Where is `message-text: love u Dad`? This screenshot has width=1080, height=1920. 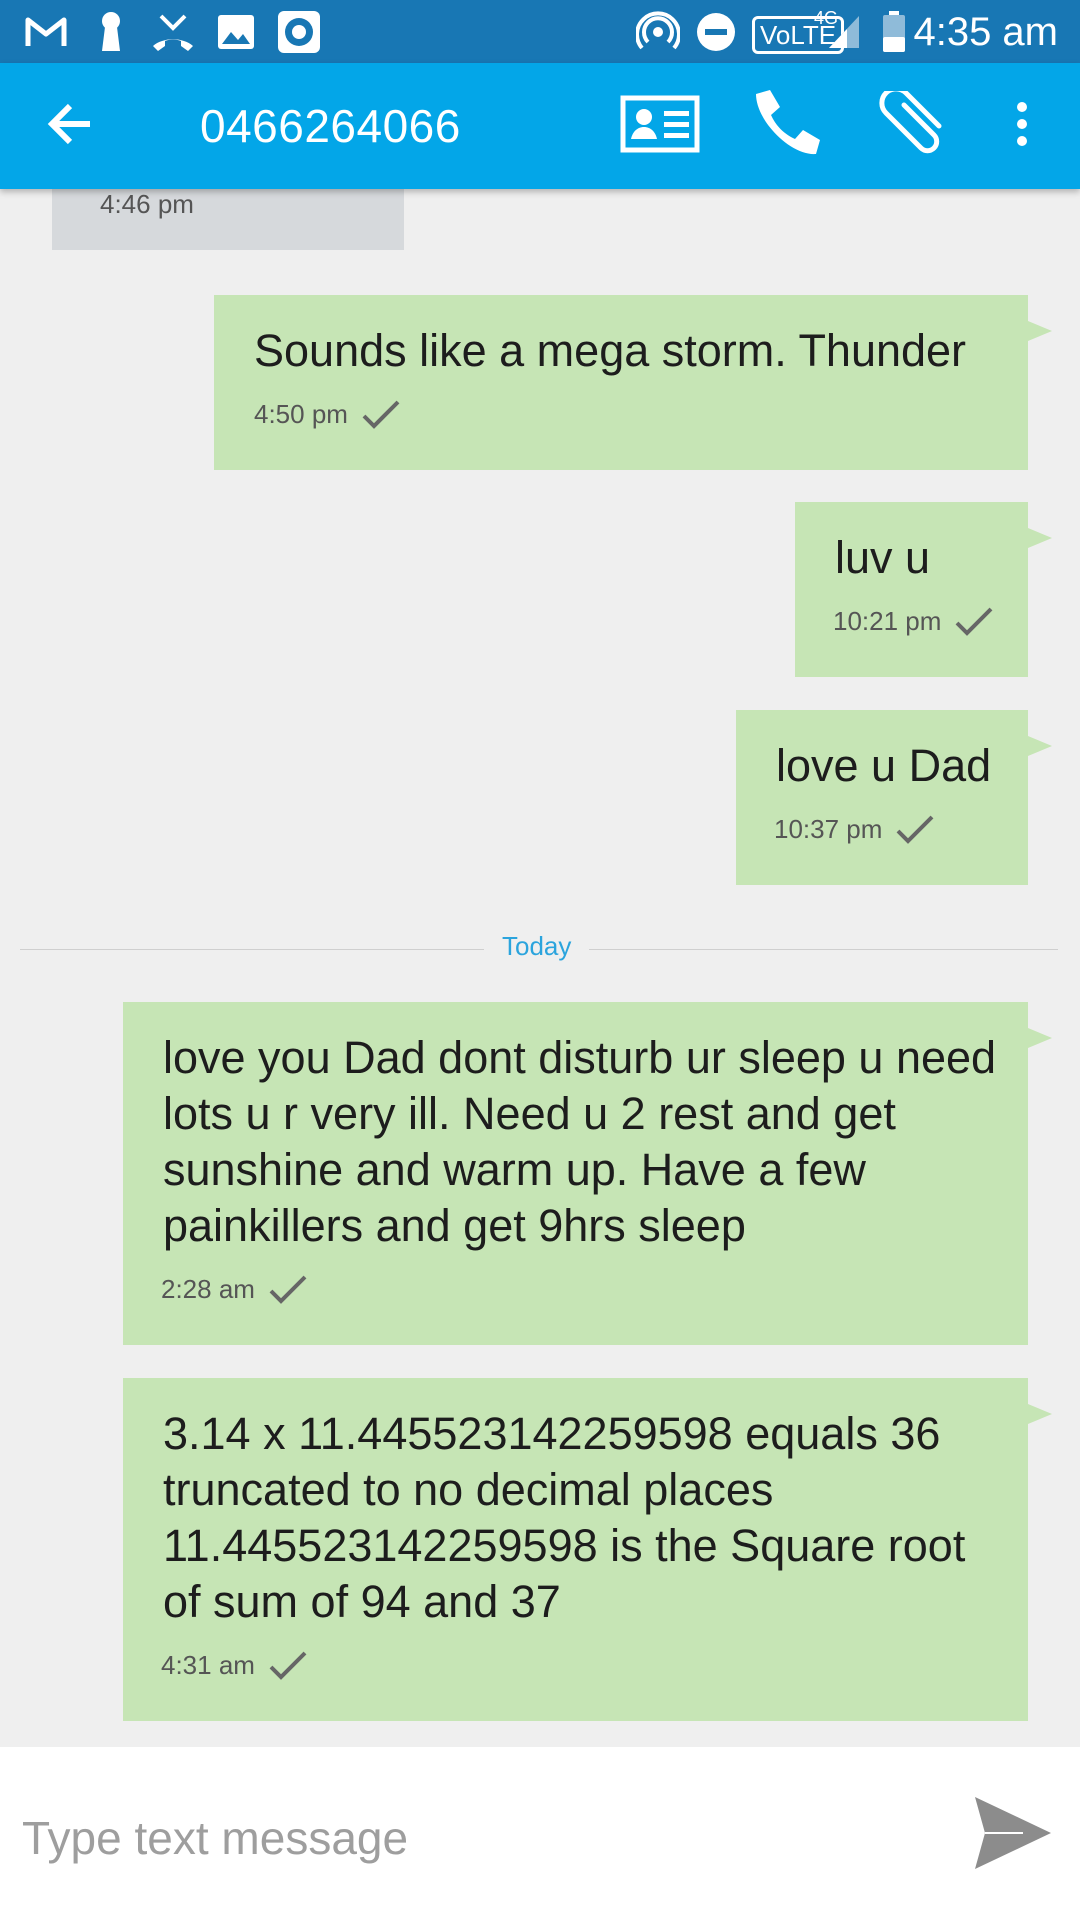 message-text: love u Dad is located at coordinates (884, 765).